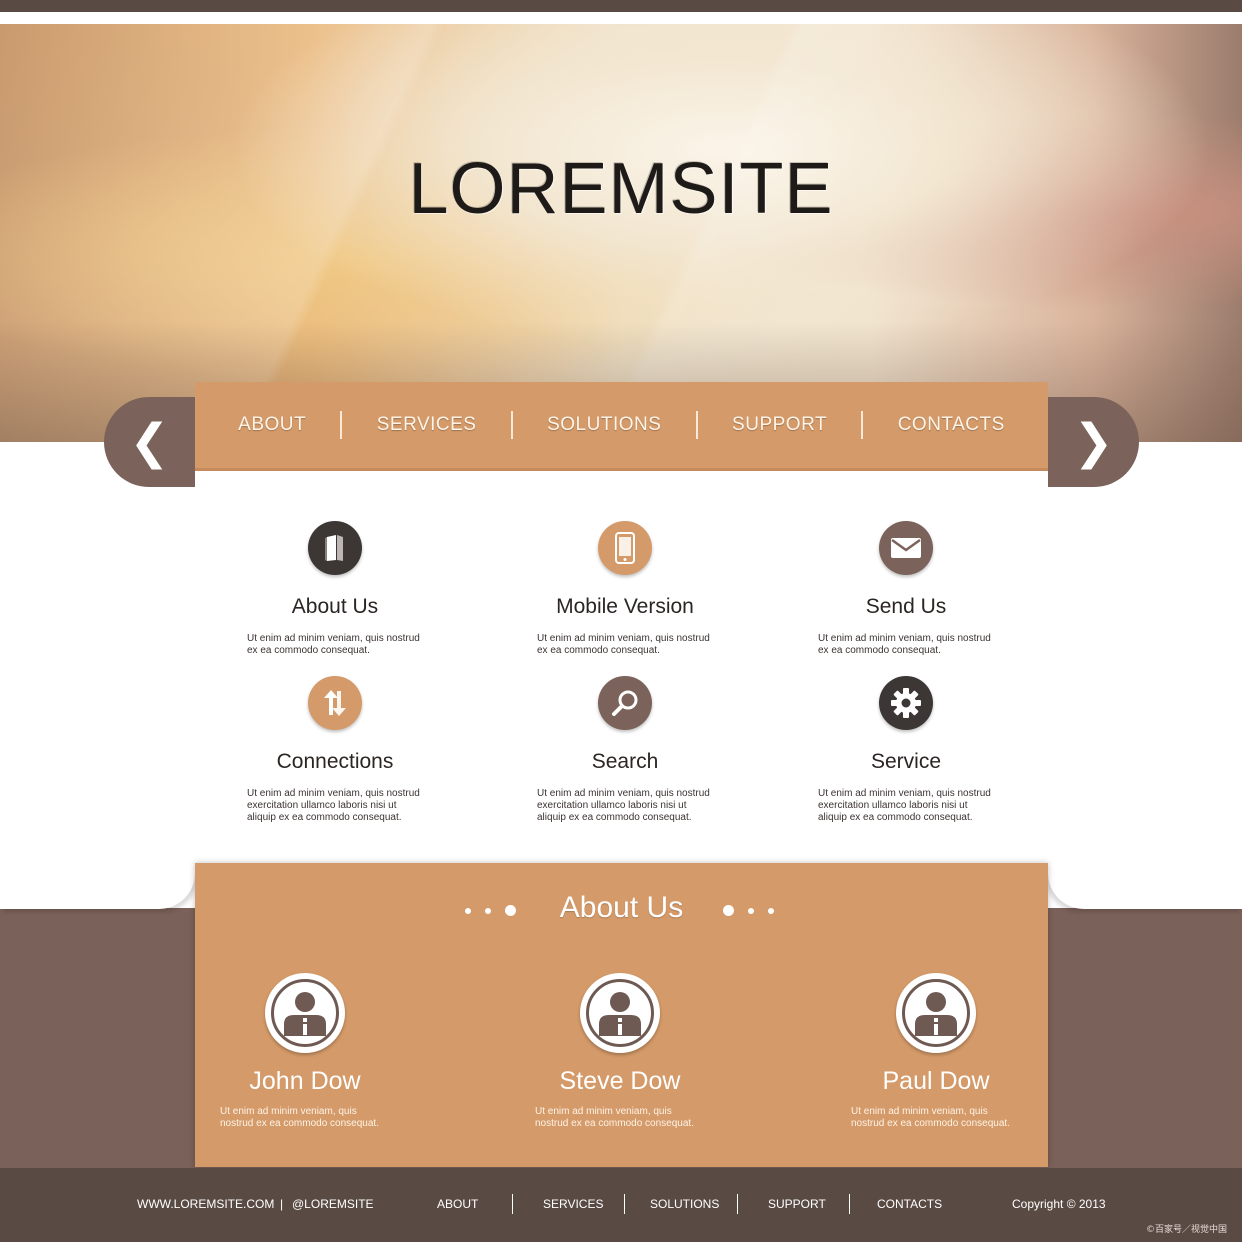  I want to click on person-name: Paul Dow, so click(936, 1081).